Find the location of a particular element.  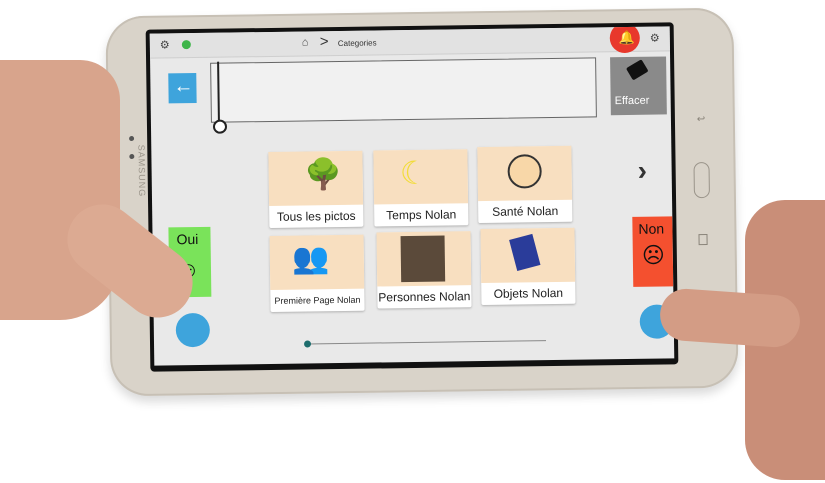

category-tile: Santé Nolan is located at coordinates (525, 184).